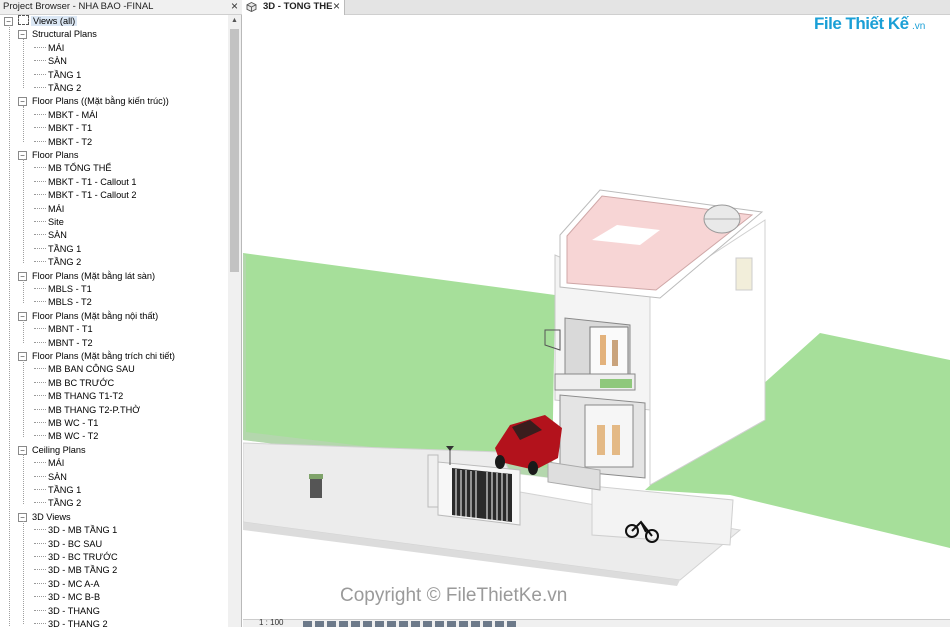 This screenshot has width=950, height=627. What do you see at coordinates (331, 624) in the screenshot?
I see `sun-path-icon` at bounding box center [331, 624].